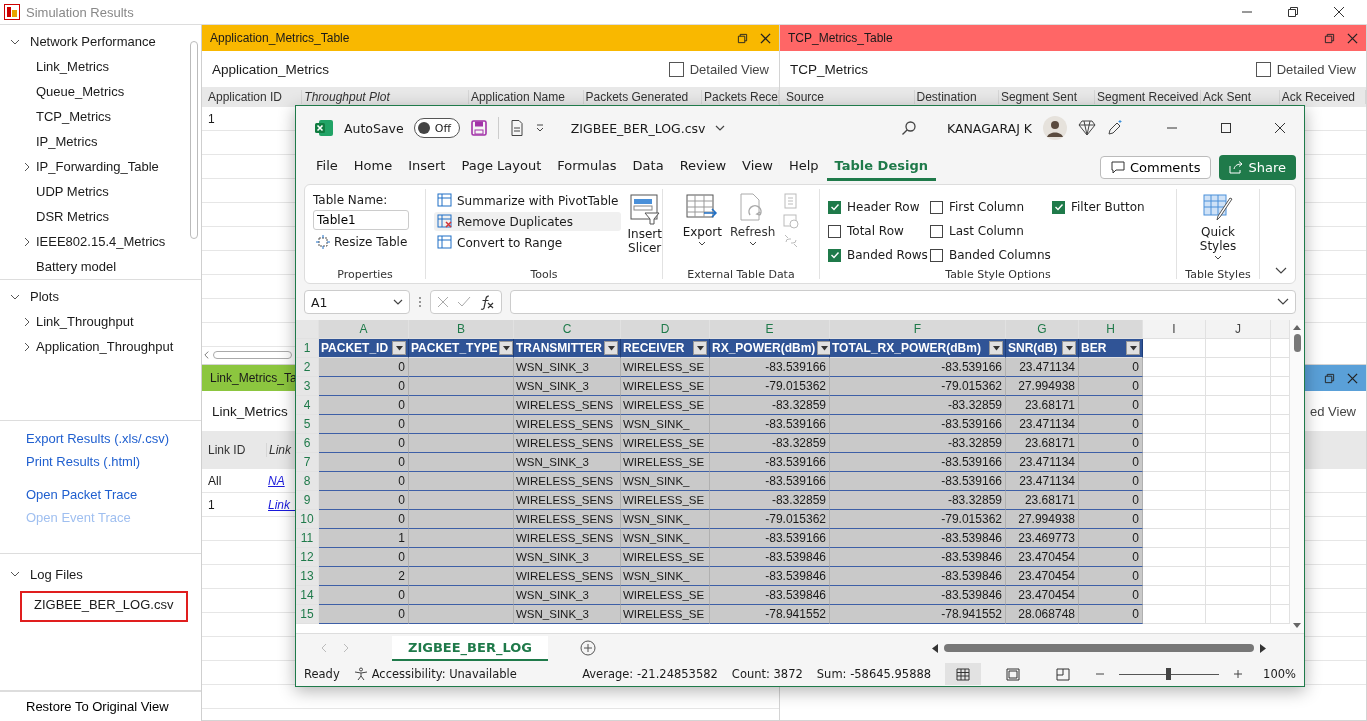  What do you see at coordinates (539, 128) in the screenshot?
I see `customize-caret-icon` at bounding box center [539, 128].